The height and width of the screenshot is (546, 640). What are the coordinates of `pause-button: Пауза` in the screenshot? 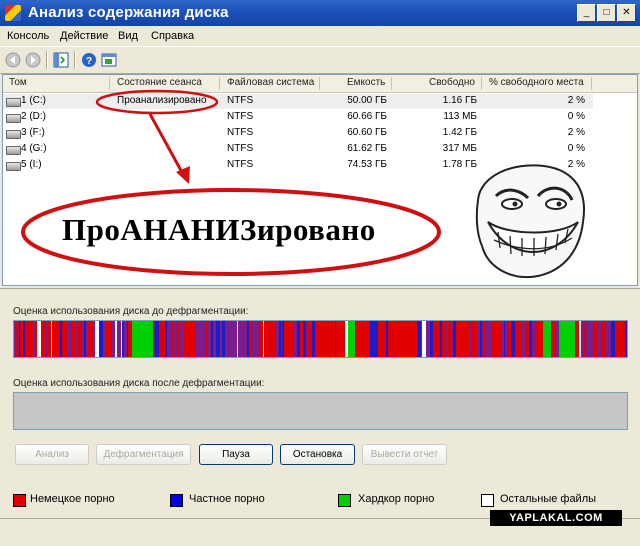 It's located at (236, 454).